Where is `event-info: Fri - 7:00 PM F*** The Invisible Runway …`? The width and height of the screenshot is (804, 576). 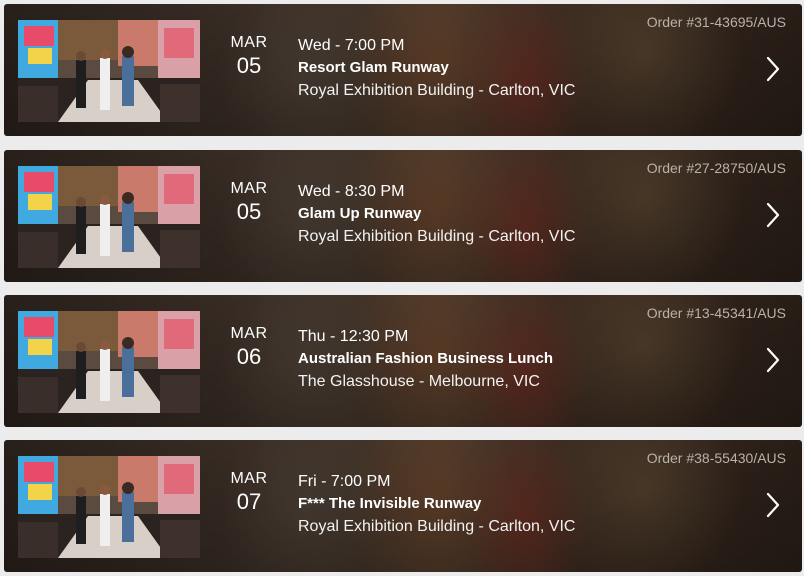 event-info: Fri - 7:00 PM F*** The Invisible Runway … is located at coordinates (436, 505).